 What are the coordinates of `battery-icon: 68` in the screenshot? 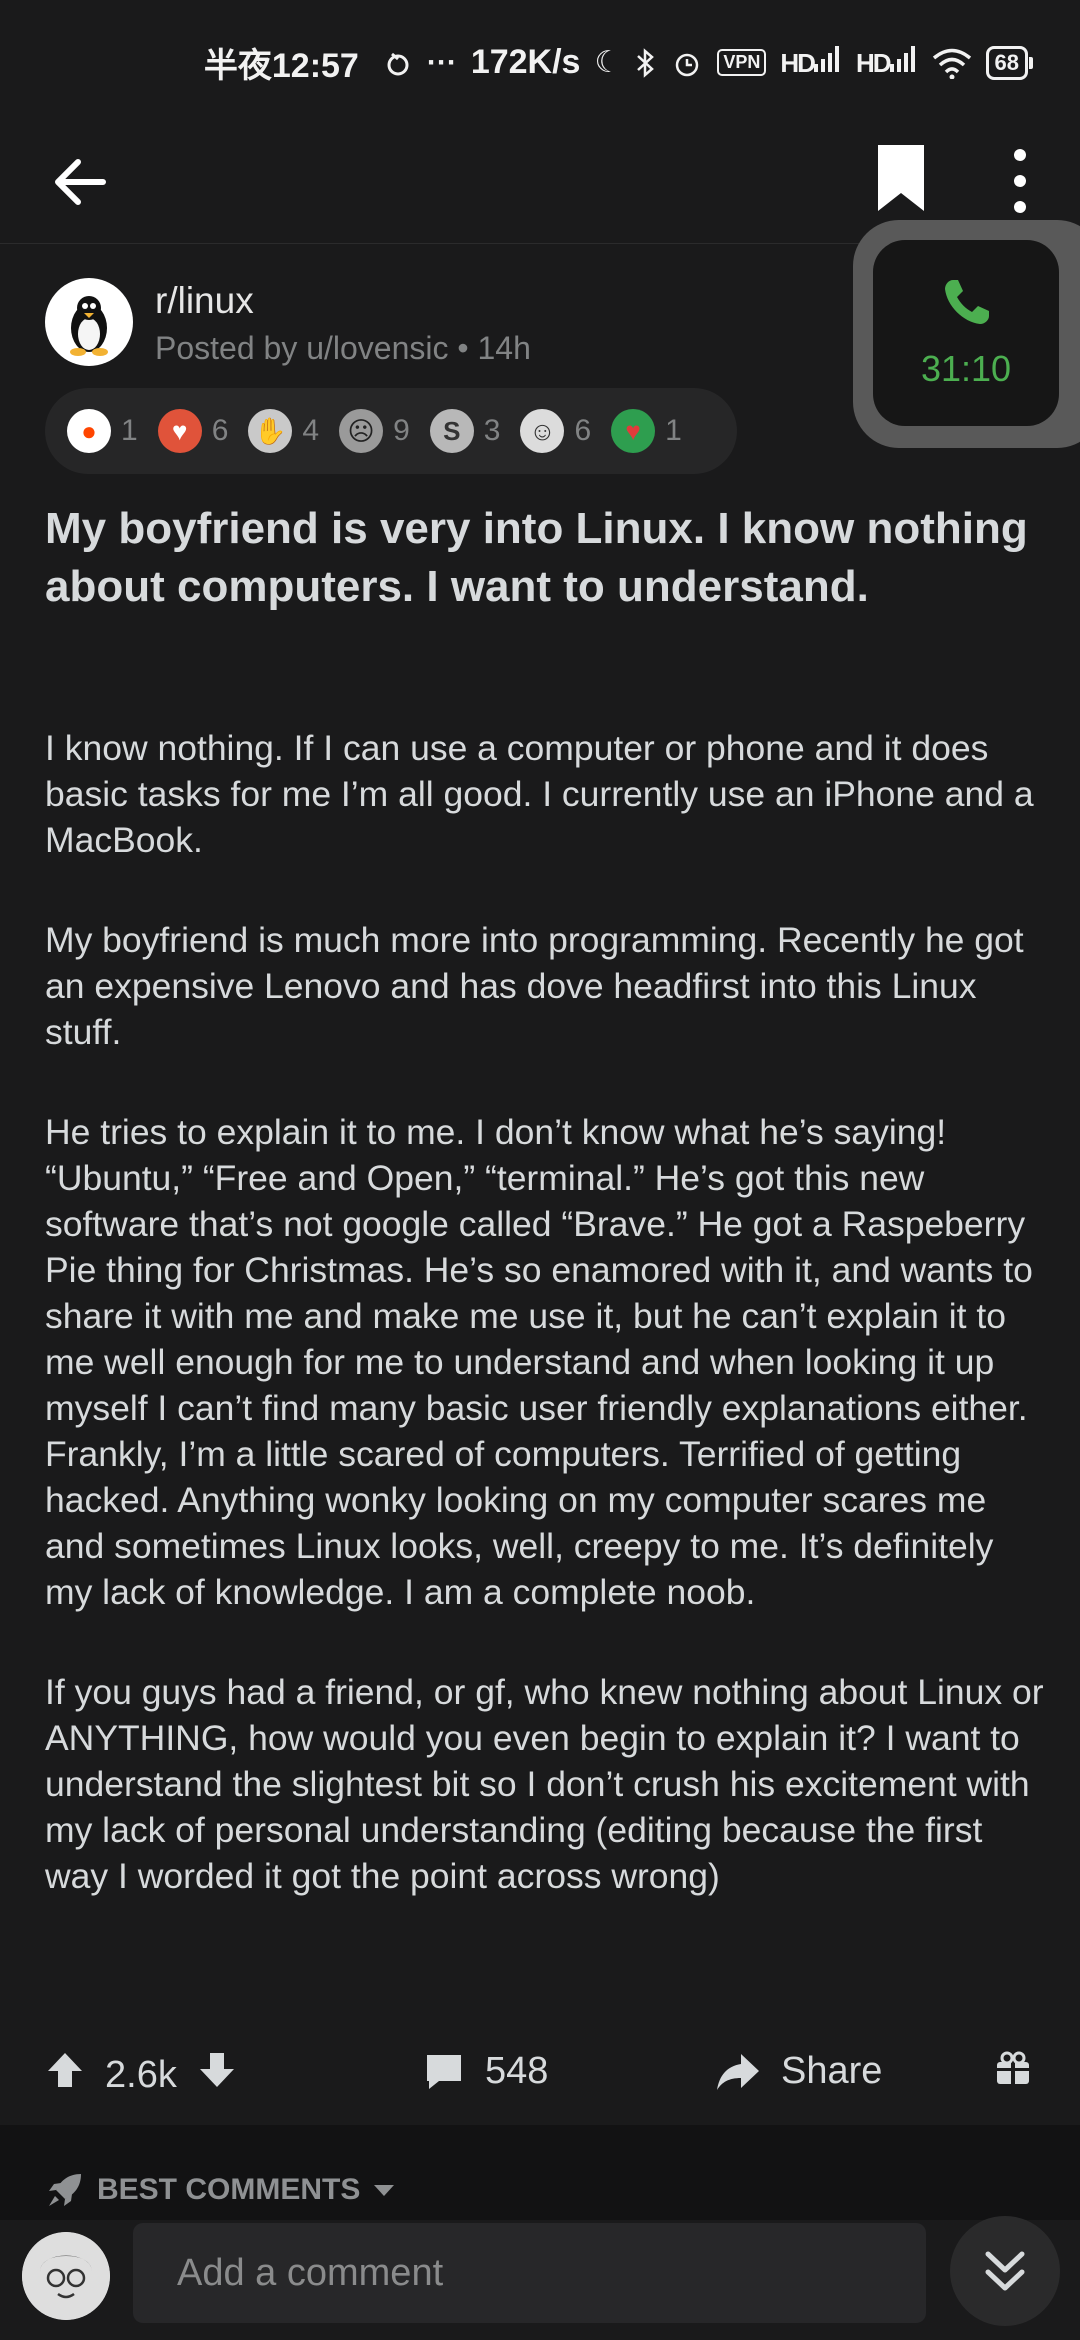 It's located at (1009, 62).